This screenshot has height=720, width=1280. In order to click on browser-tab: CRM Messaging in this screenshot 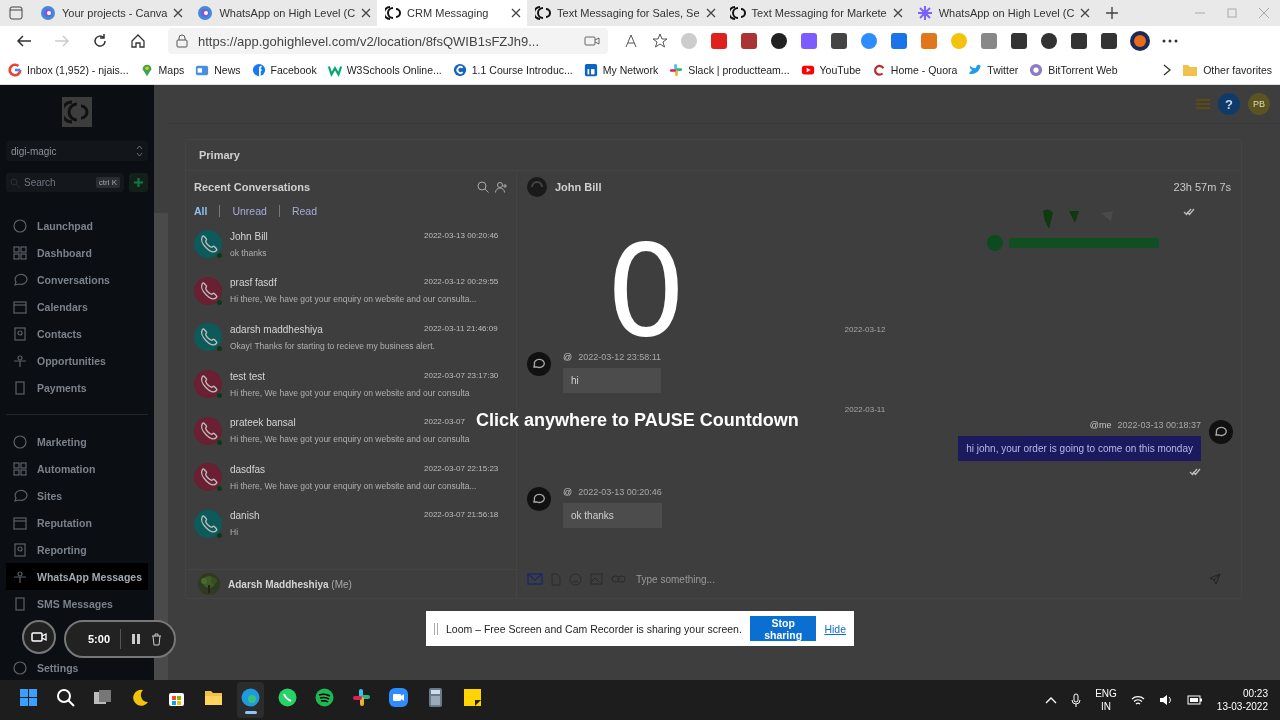, I will do `click(452, 13)`.